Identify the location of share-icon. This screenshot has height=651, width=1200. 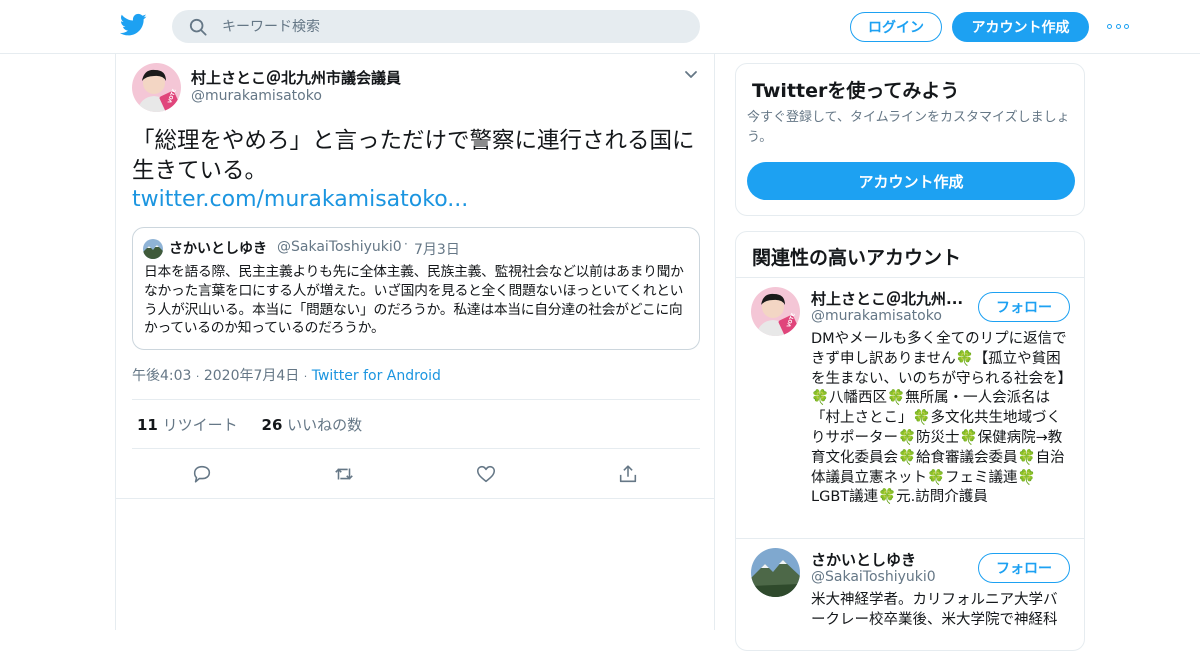
(628, 474).